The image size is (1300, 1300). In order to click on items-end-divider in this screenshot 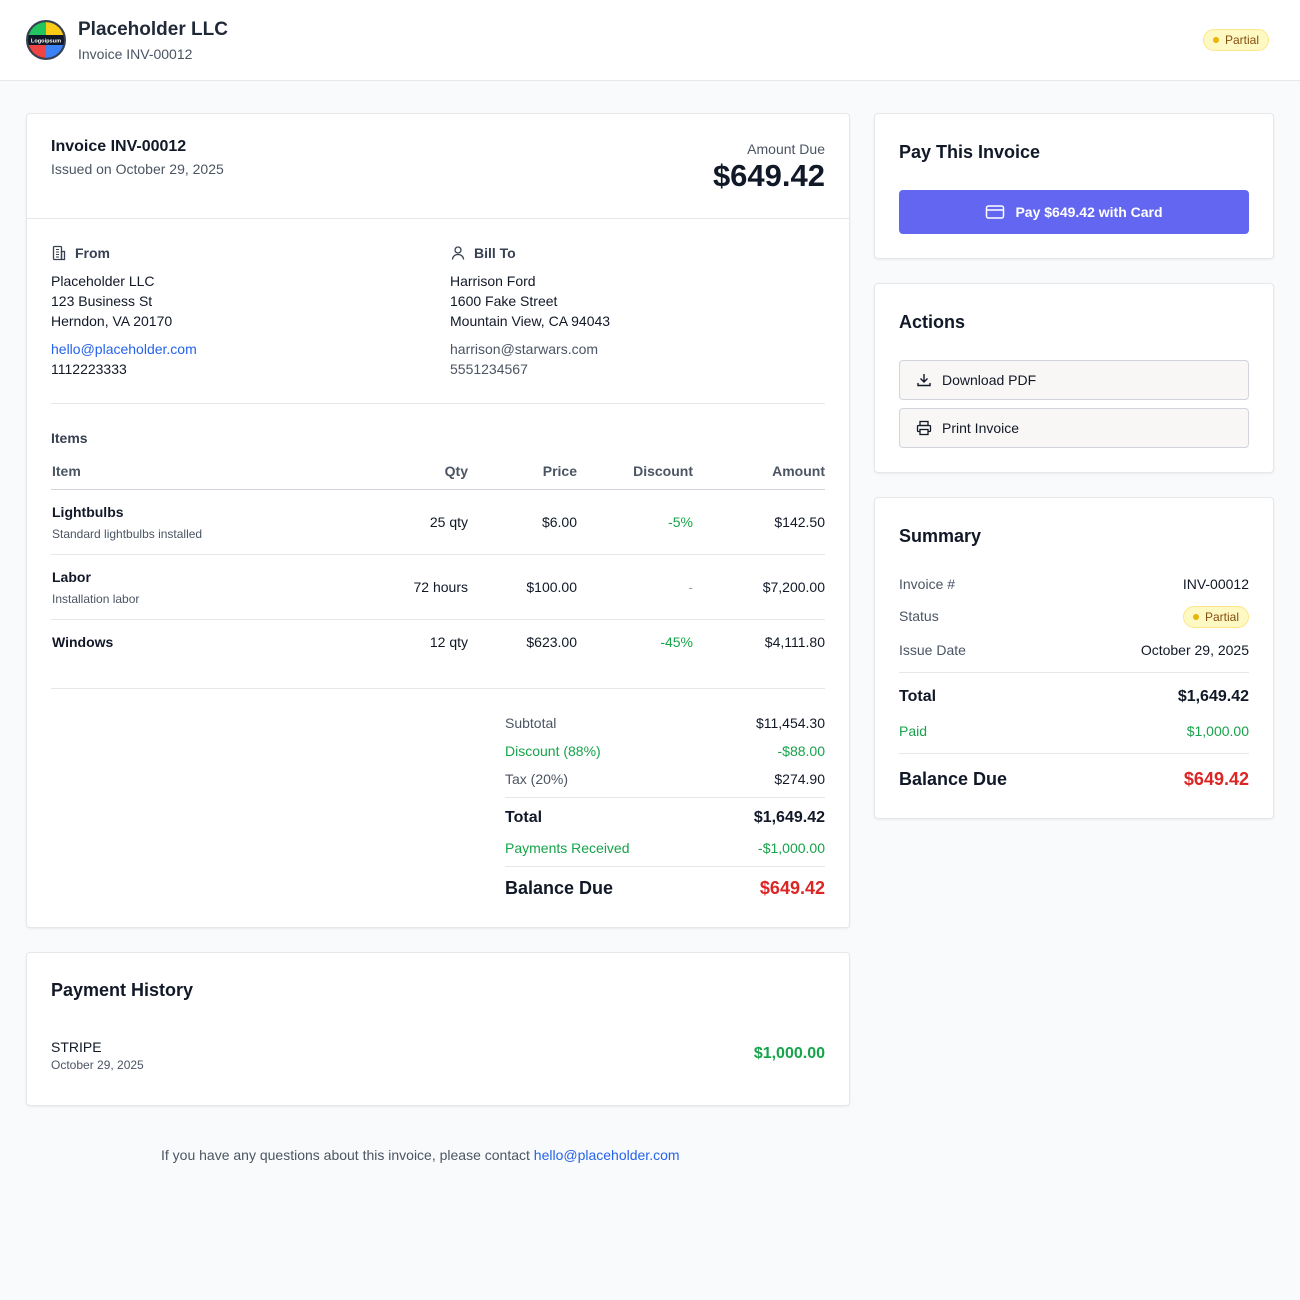, I will do `click(438, 688)`.